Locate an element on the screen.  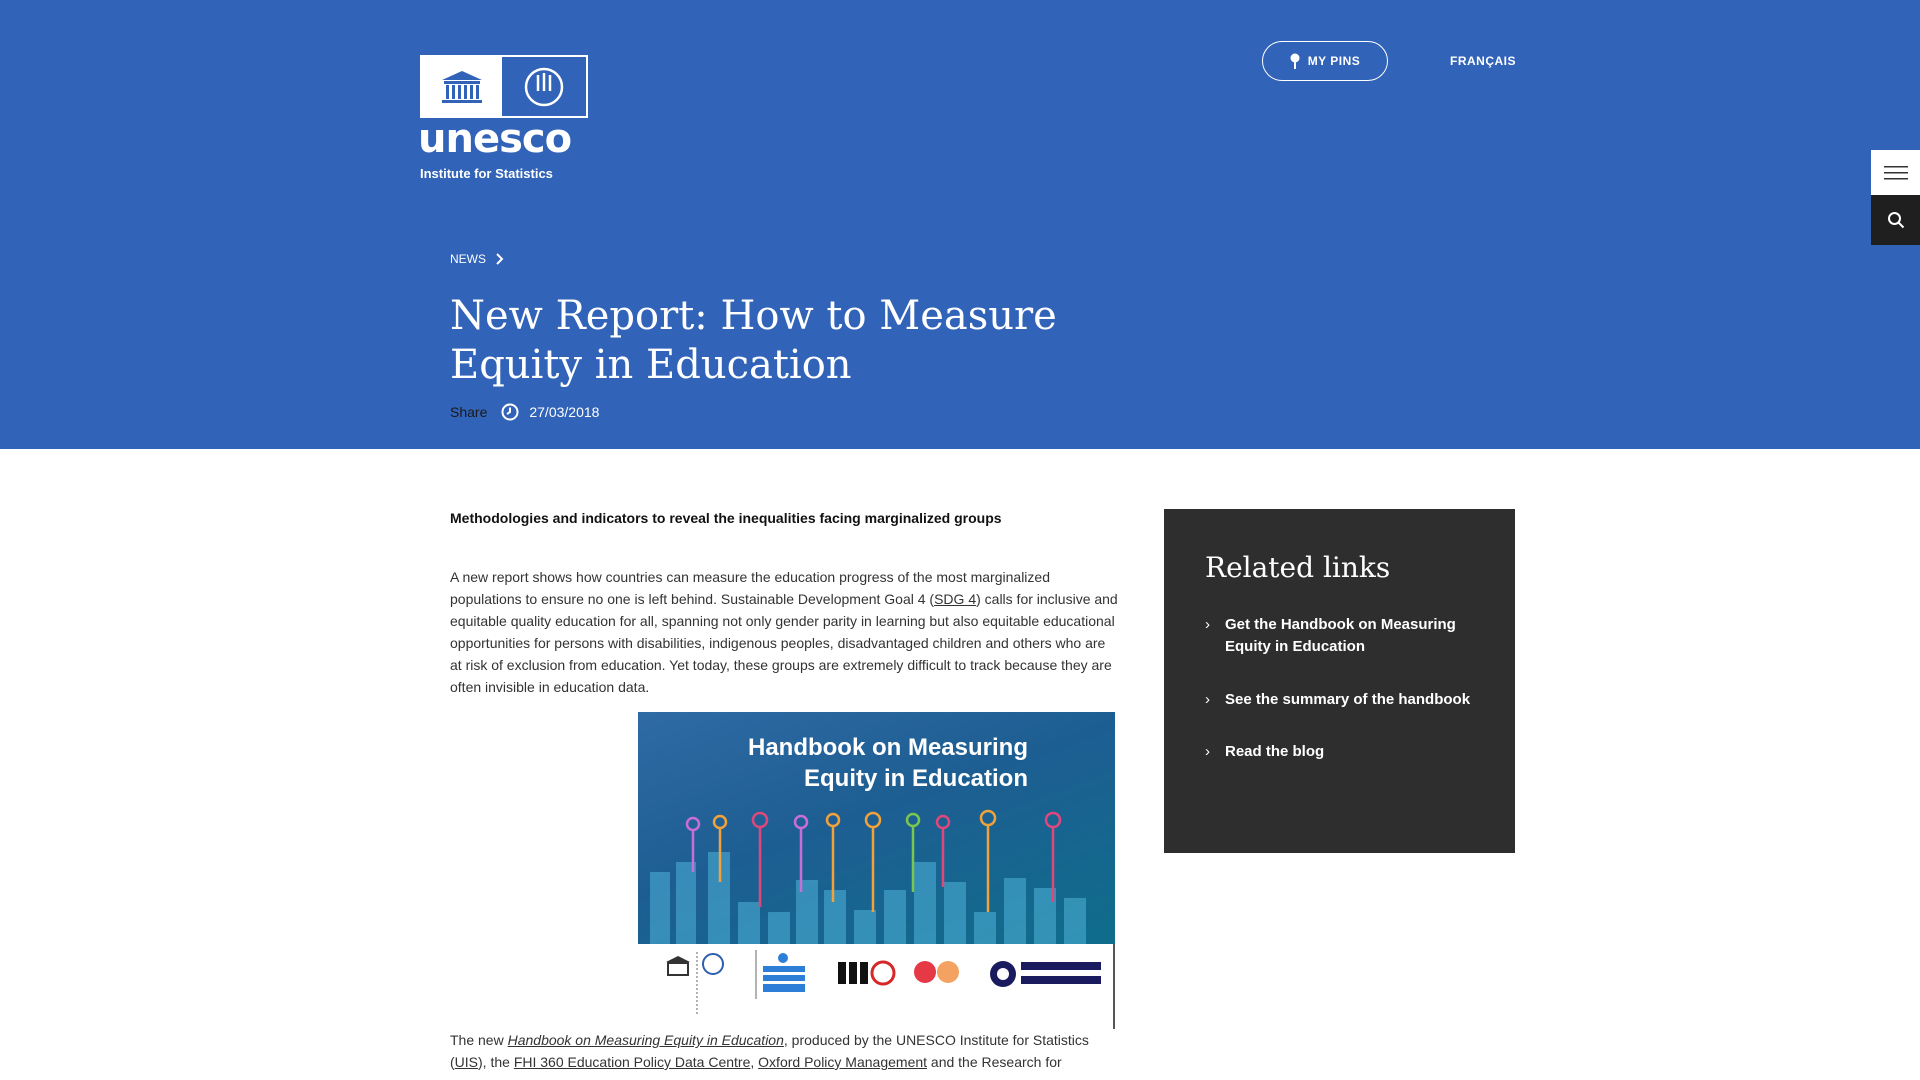
menu-icon is located at coordinates (1895, 172).